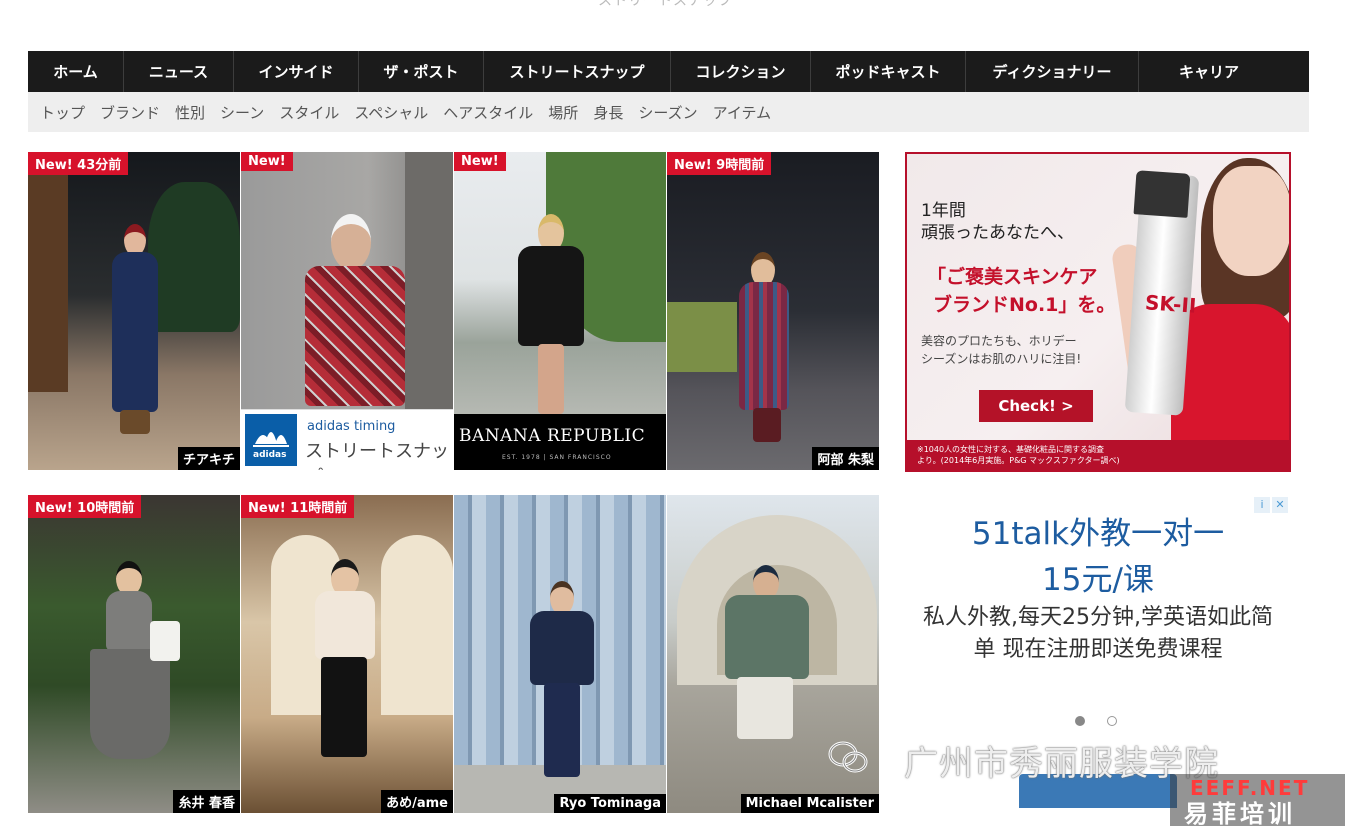 This screenshot has height=830, width=1350. Describe the element at coordinates (347, 439) in the screenshot. I see `adidas-promo-banner: adidas adidas timing ストリートスナップ` at that location.